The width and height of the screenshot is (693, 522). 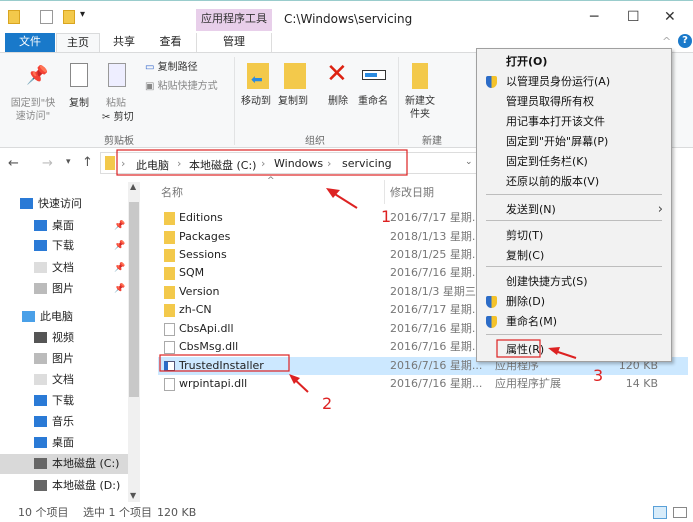 I want to click on annotation-box-file, so click(x=224, y=363).